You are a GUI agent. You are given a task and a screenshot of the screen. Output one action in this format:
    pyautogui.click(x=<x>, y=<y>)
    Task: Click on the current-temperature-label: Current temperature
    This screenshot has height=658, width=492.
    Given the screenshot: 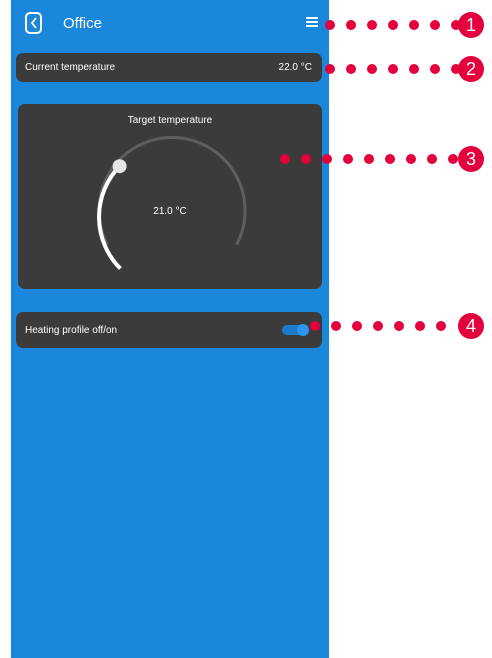 What is the action you would take?
    pyautogui.click(x=70, y=67)
    